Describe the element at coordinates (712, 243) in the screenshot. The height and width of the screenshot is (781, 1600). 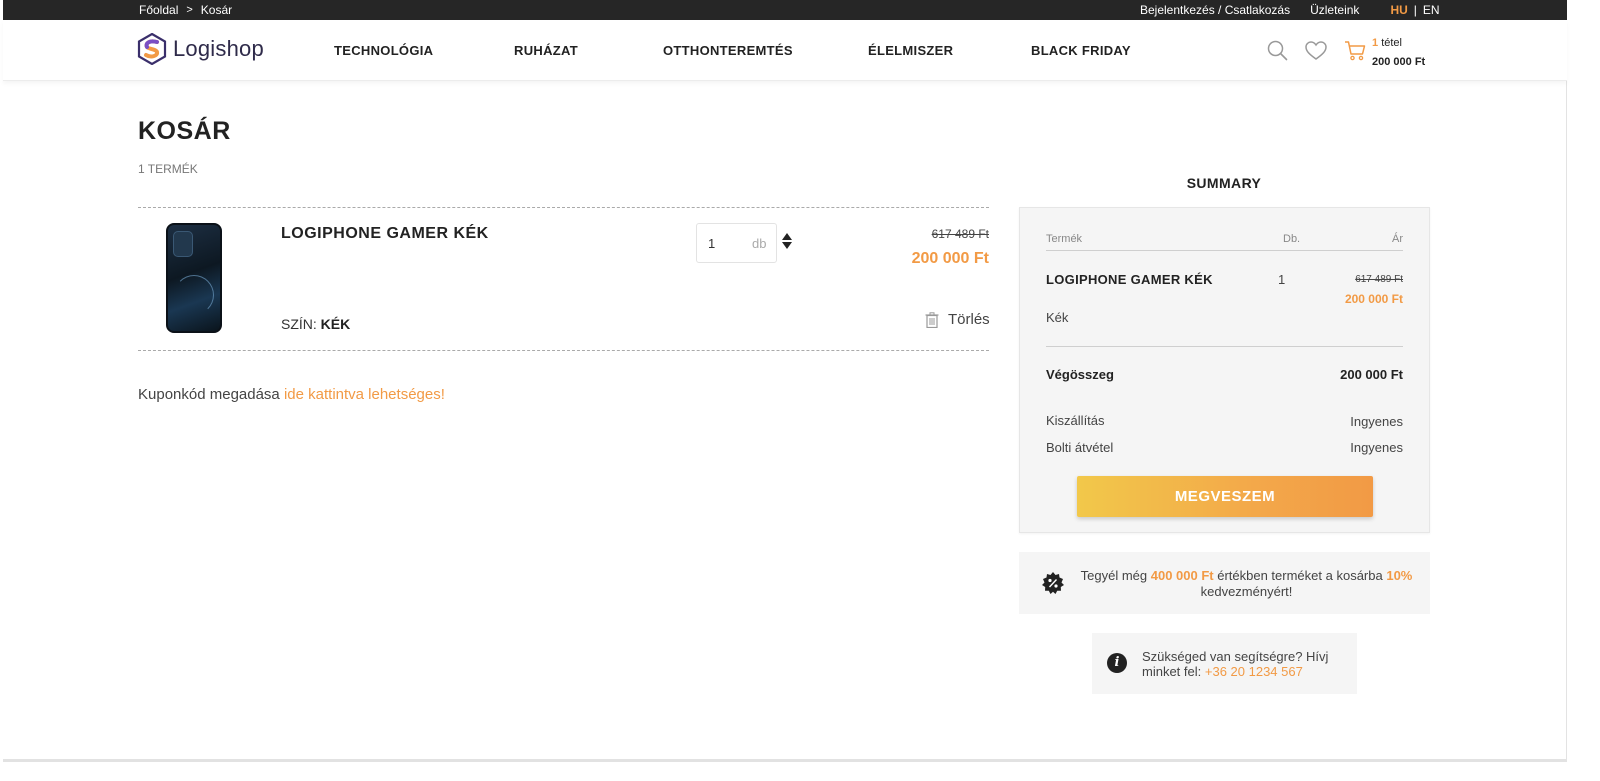
I see `quantity-value: 1` at that location.